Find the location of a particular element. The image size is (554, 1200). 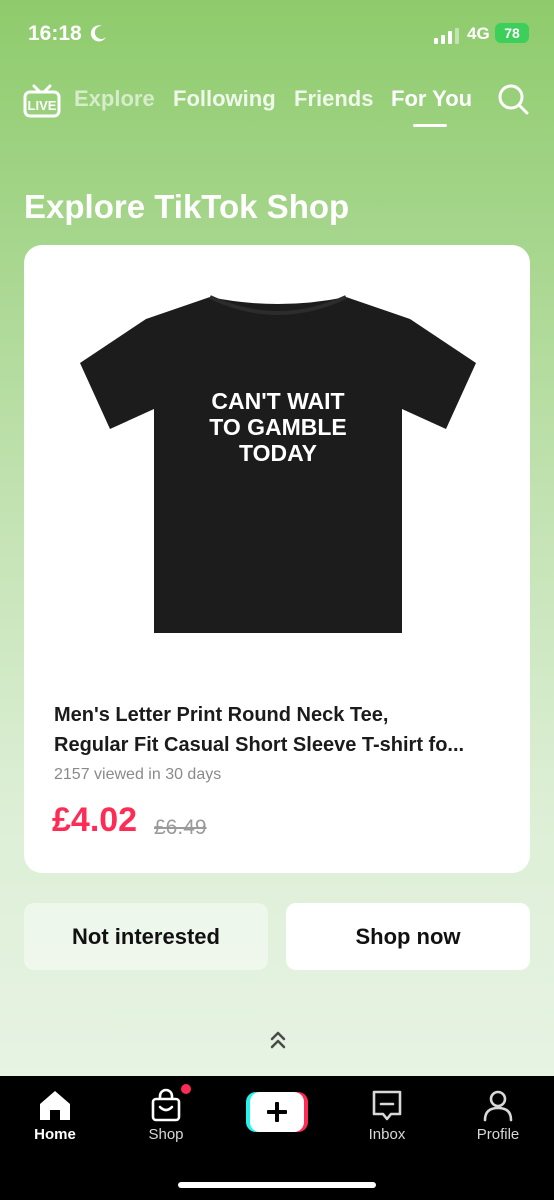

top-nav: LIVE Explore Following Friends For You is located at coordinates (277, 104).